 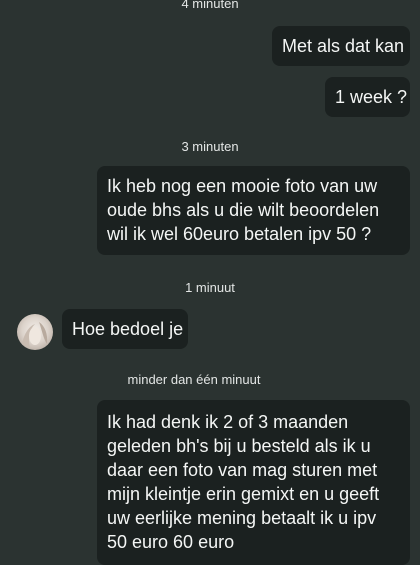 I want to click on message-line: Ik heb nog een mooie foto van uw, so click(x=242, y=186).